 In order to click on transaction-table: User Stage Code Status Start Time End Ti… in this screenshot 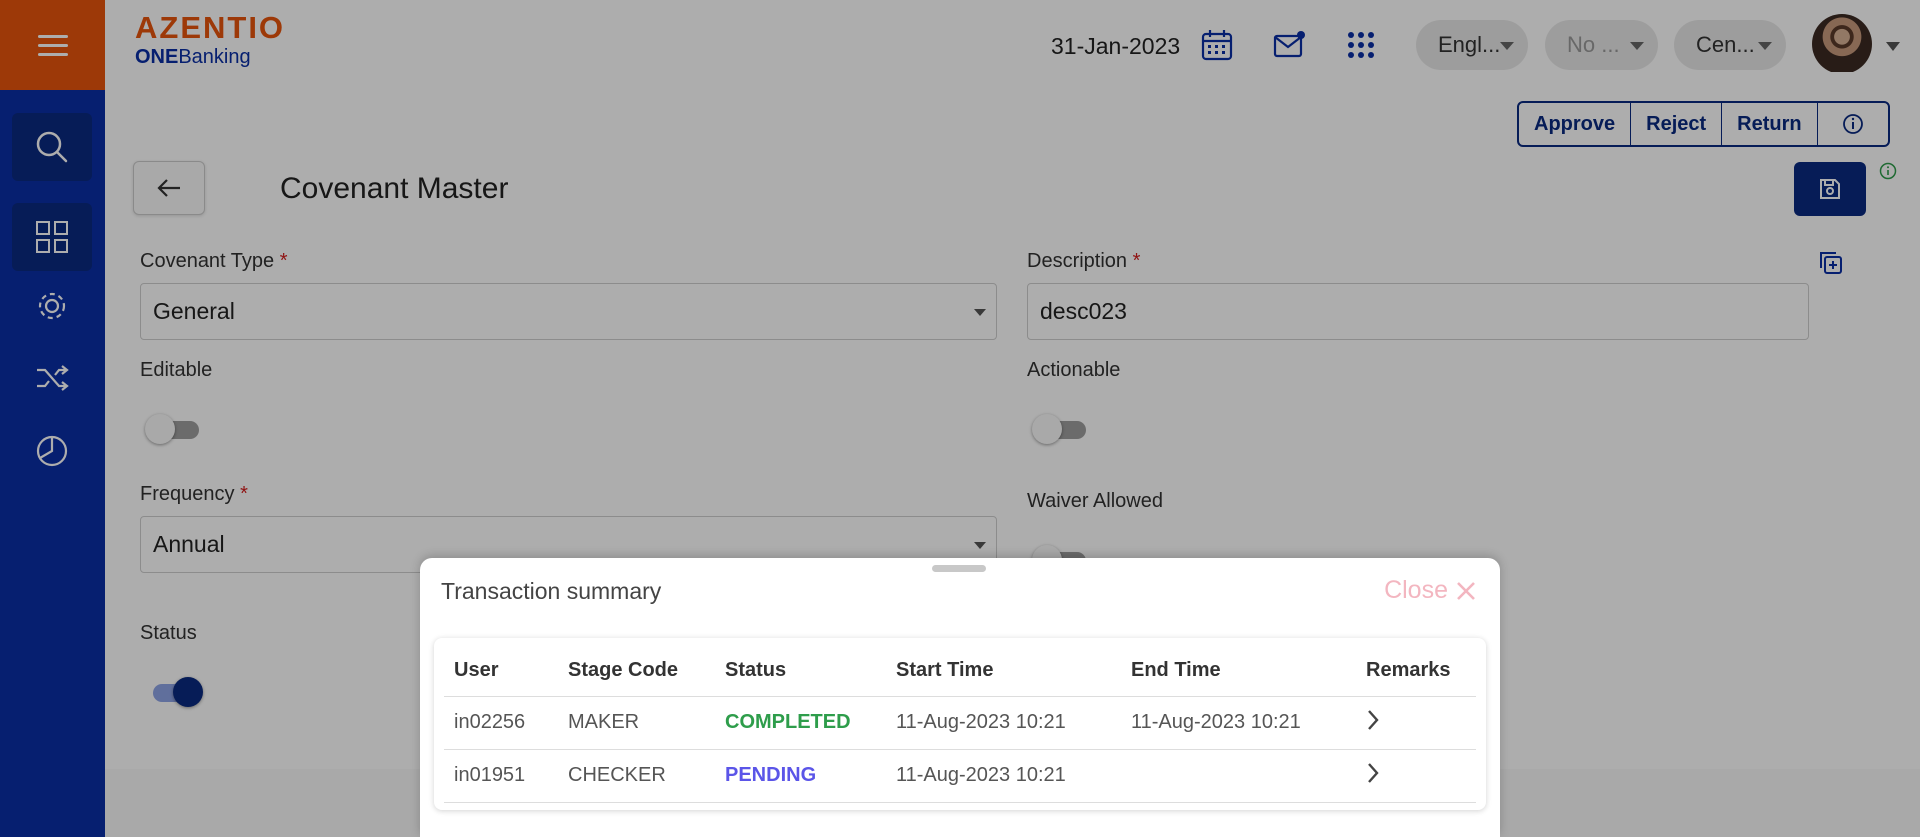, I will do `click(960, 724)`.